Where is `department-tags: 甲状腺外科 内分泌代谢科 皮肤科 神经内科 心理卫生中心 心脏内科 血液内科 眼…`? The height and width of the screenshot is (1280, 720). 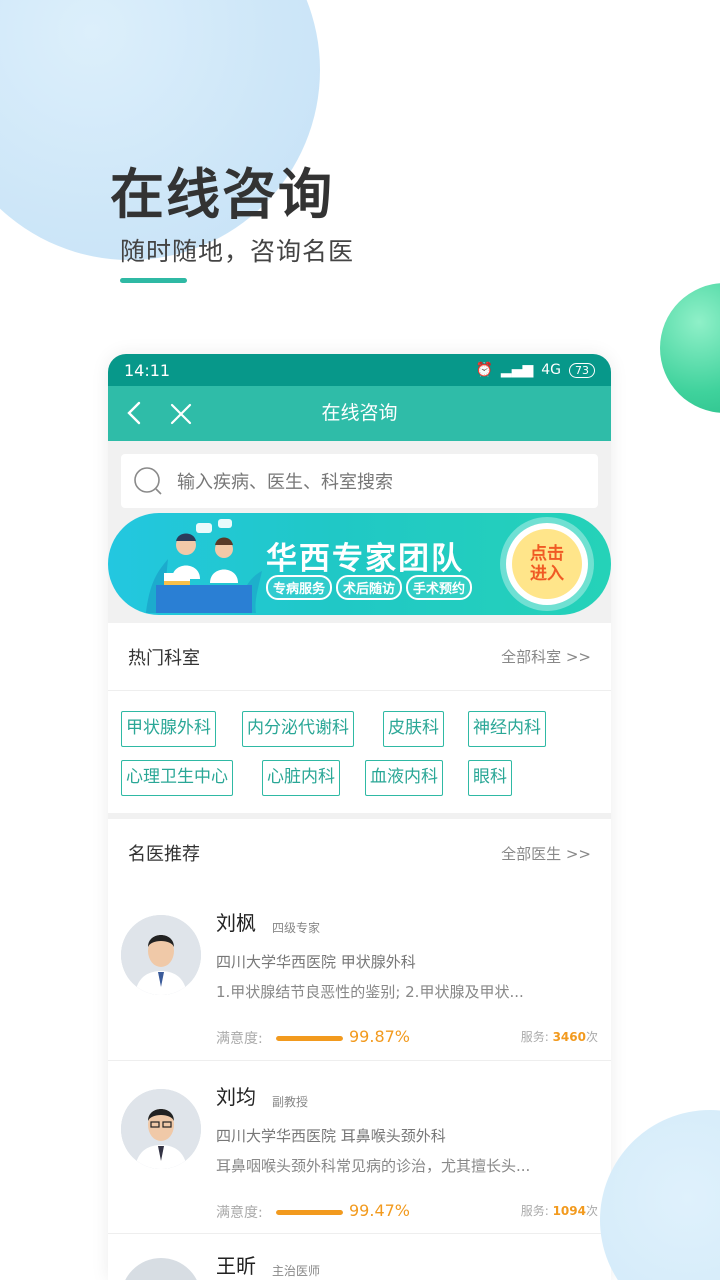 department-tags: 甲状腺外科 内分泌代谢科 皮肤科 神经内科 心理卫生中心 心脏内科 血液内科 眼… is located at coordinates (359, 752).